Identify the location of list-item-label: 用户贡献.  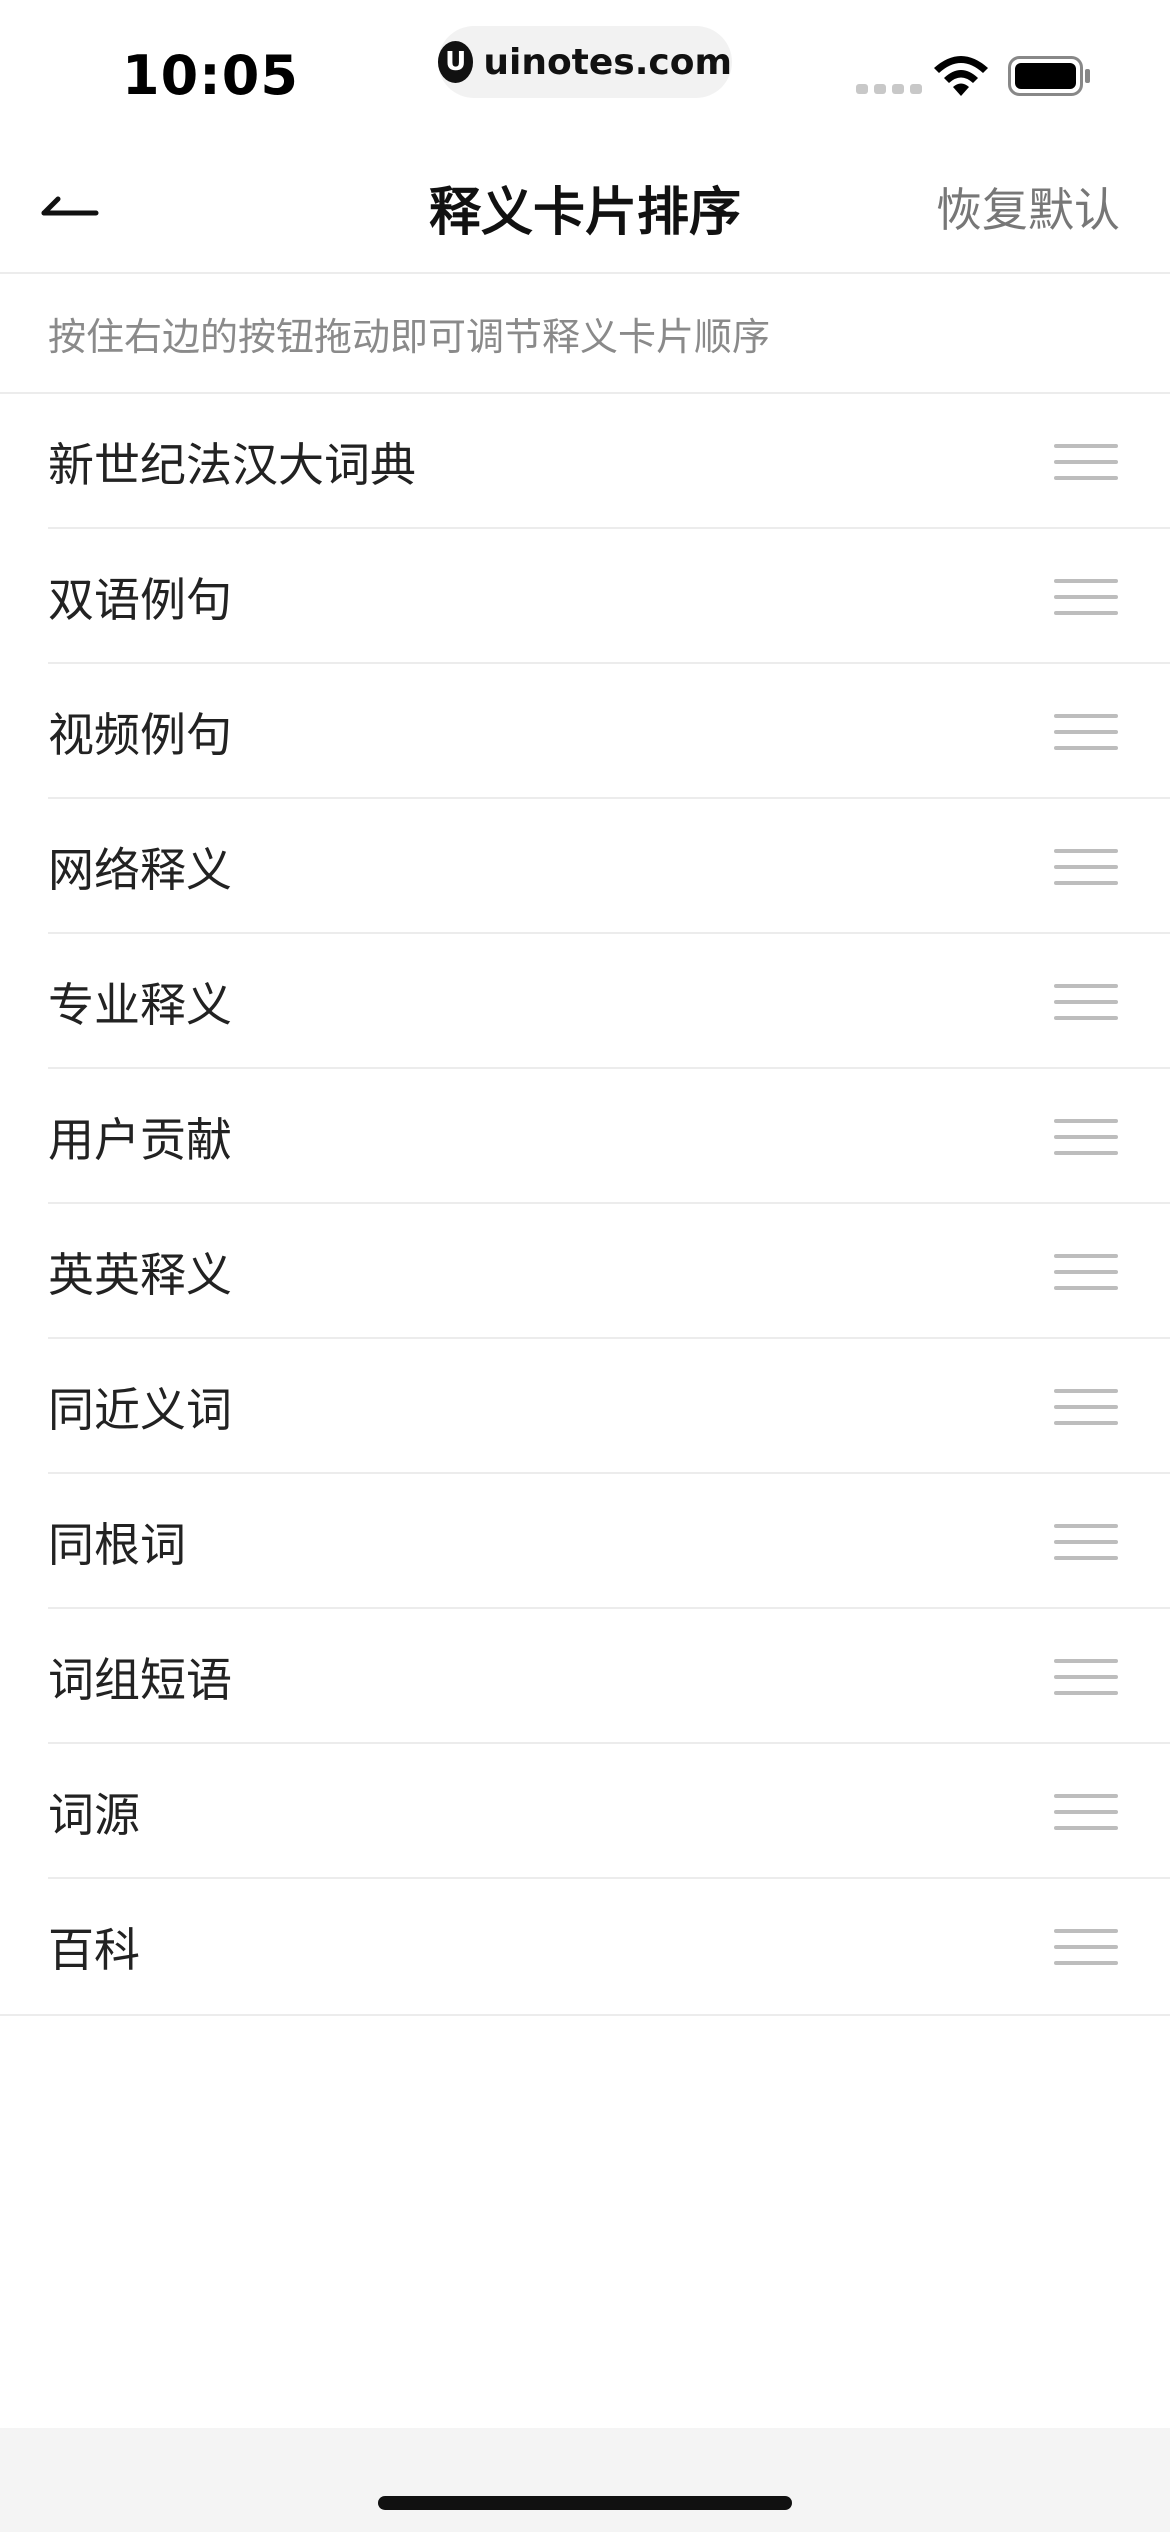
(140, 1139).